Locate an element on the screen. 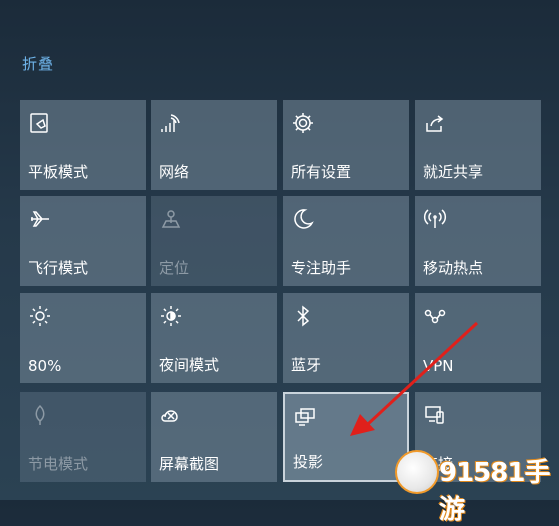 Image resolution: width=559 pixels, height=526 pixels. tile-location: 定位 is located at coordinates (214, 241).